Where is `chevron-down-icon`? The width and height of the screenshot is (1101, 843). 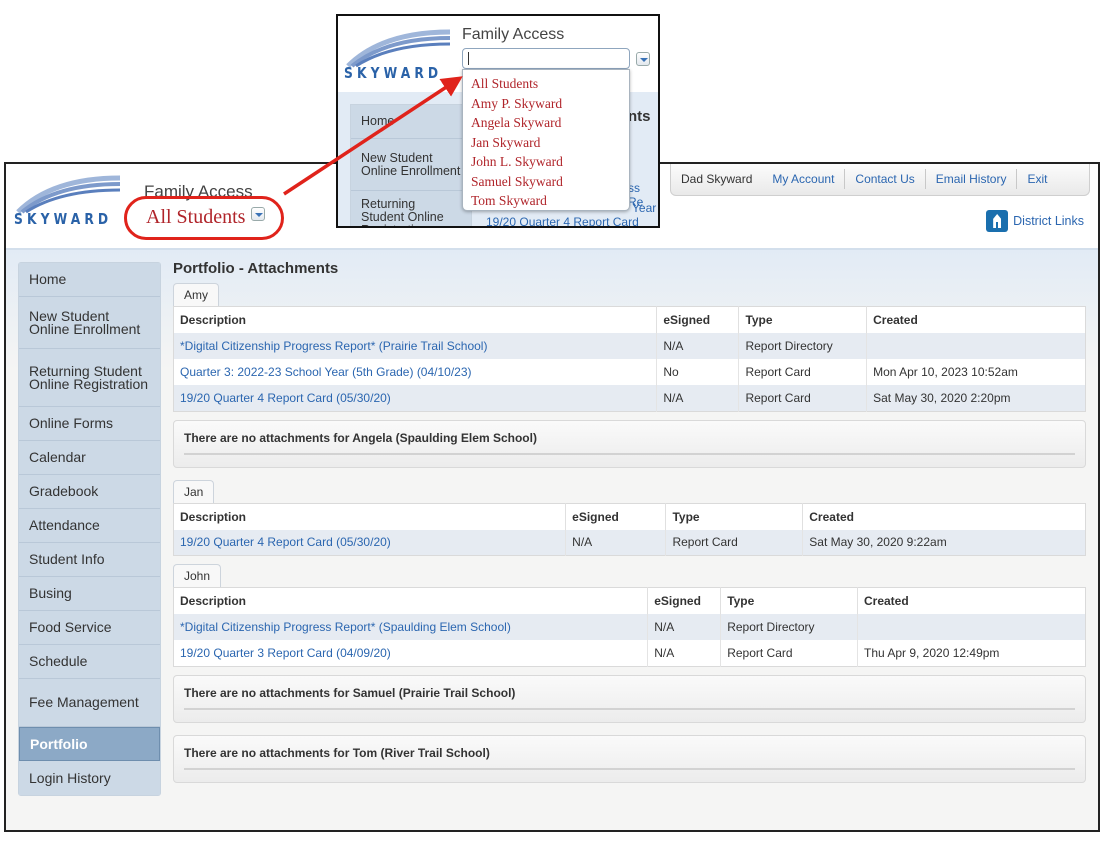
chevron-down-icon is located at coordinates (643, 59).